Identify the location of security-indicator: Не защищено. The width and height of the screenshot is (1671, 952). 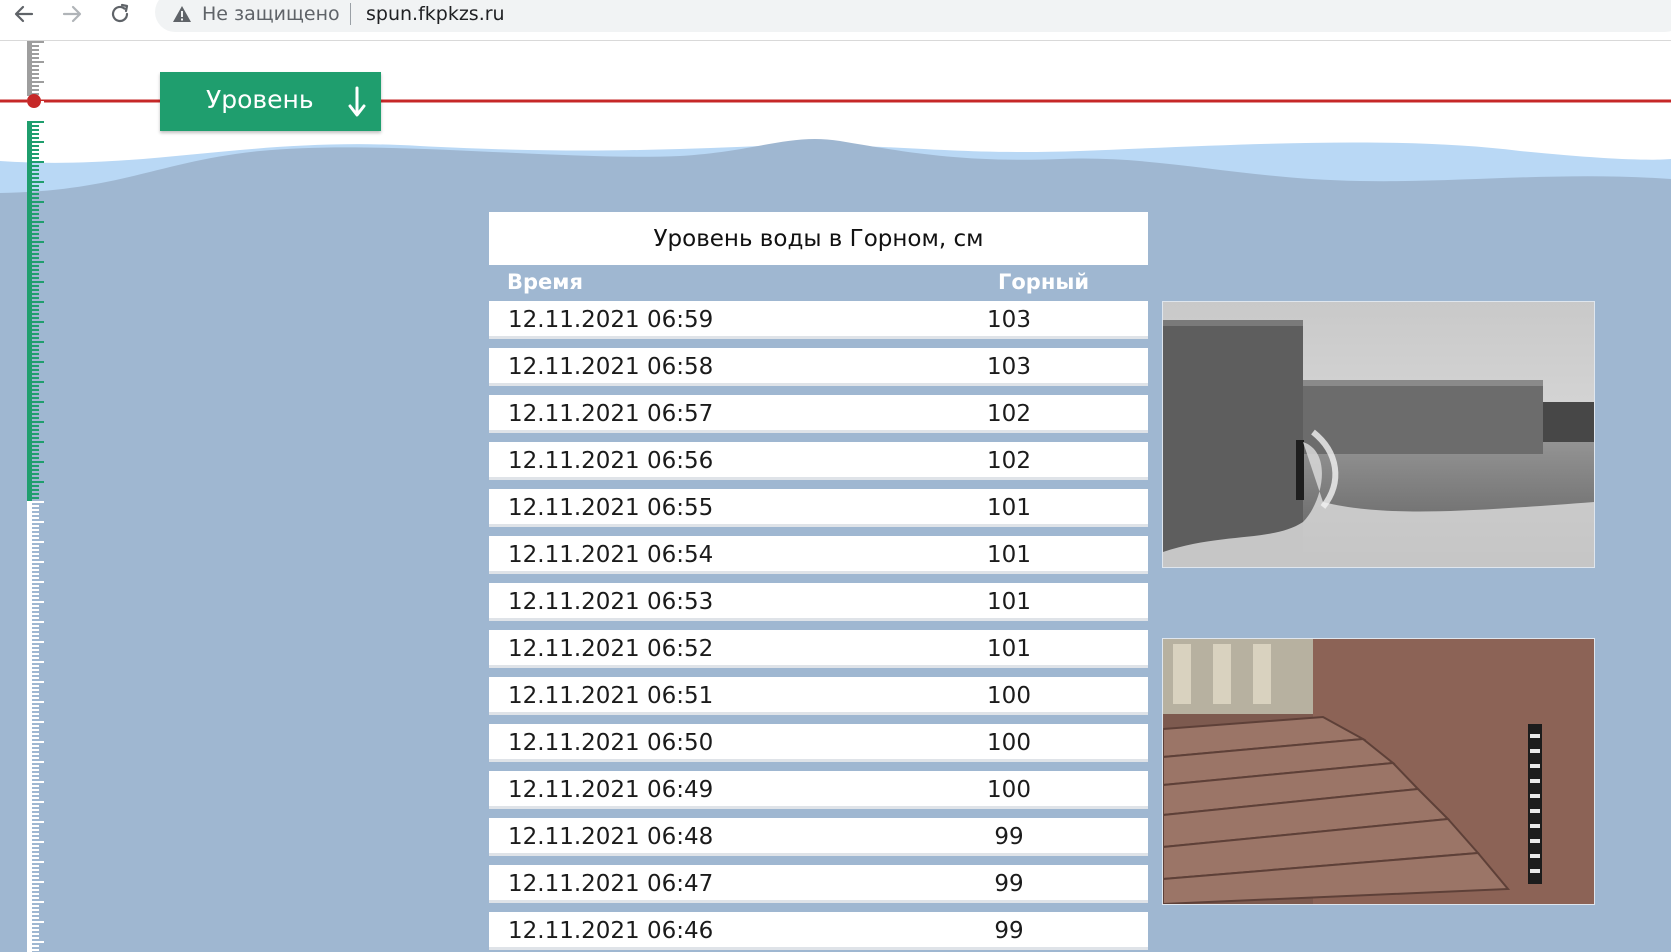
(256, 14).